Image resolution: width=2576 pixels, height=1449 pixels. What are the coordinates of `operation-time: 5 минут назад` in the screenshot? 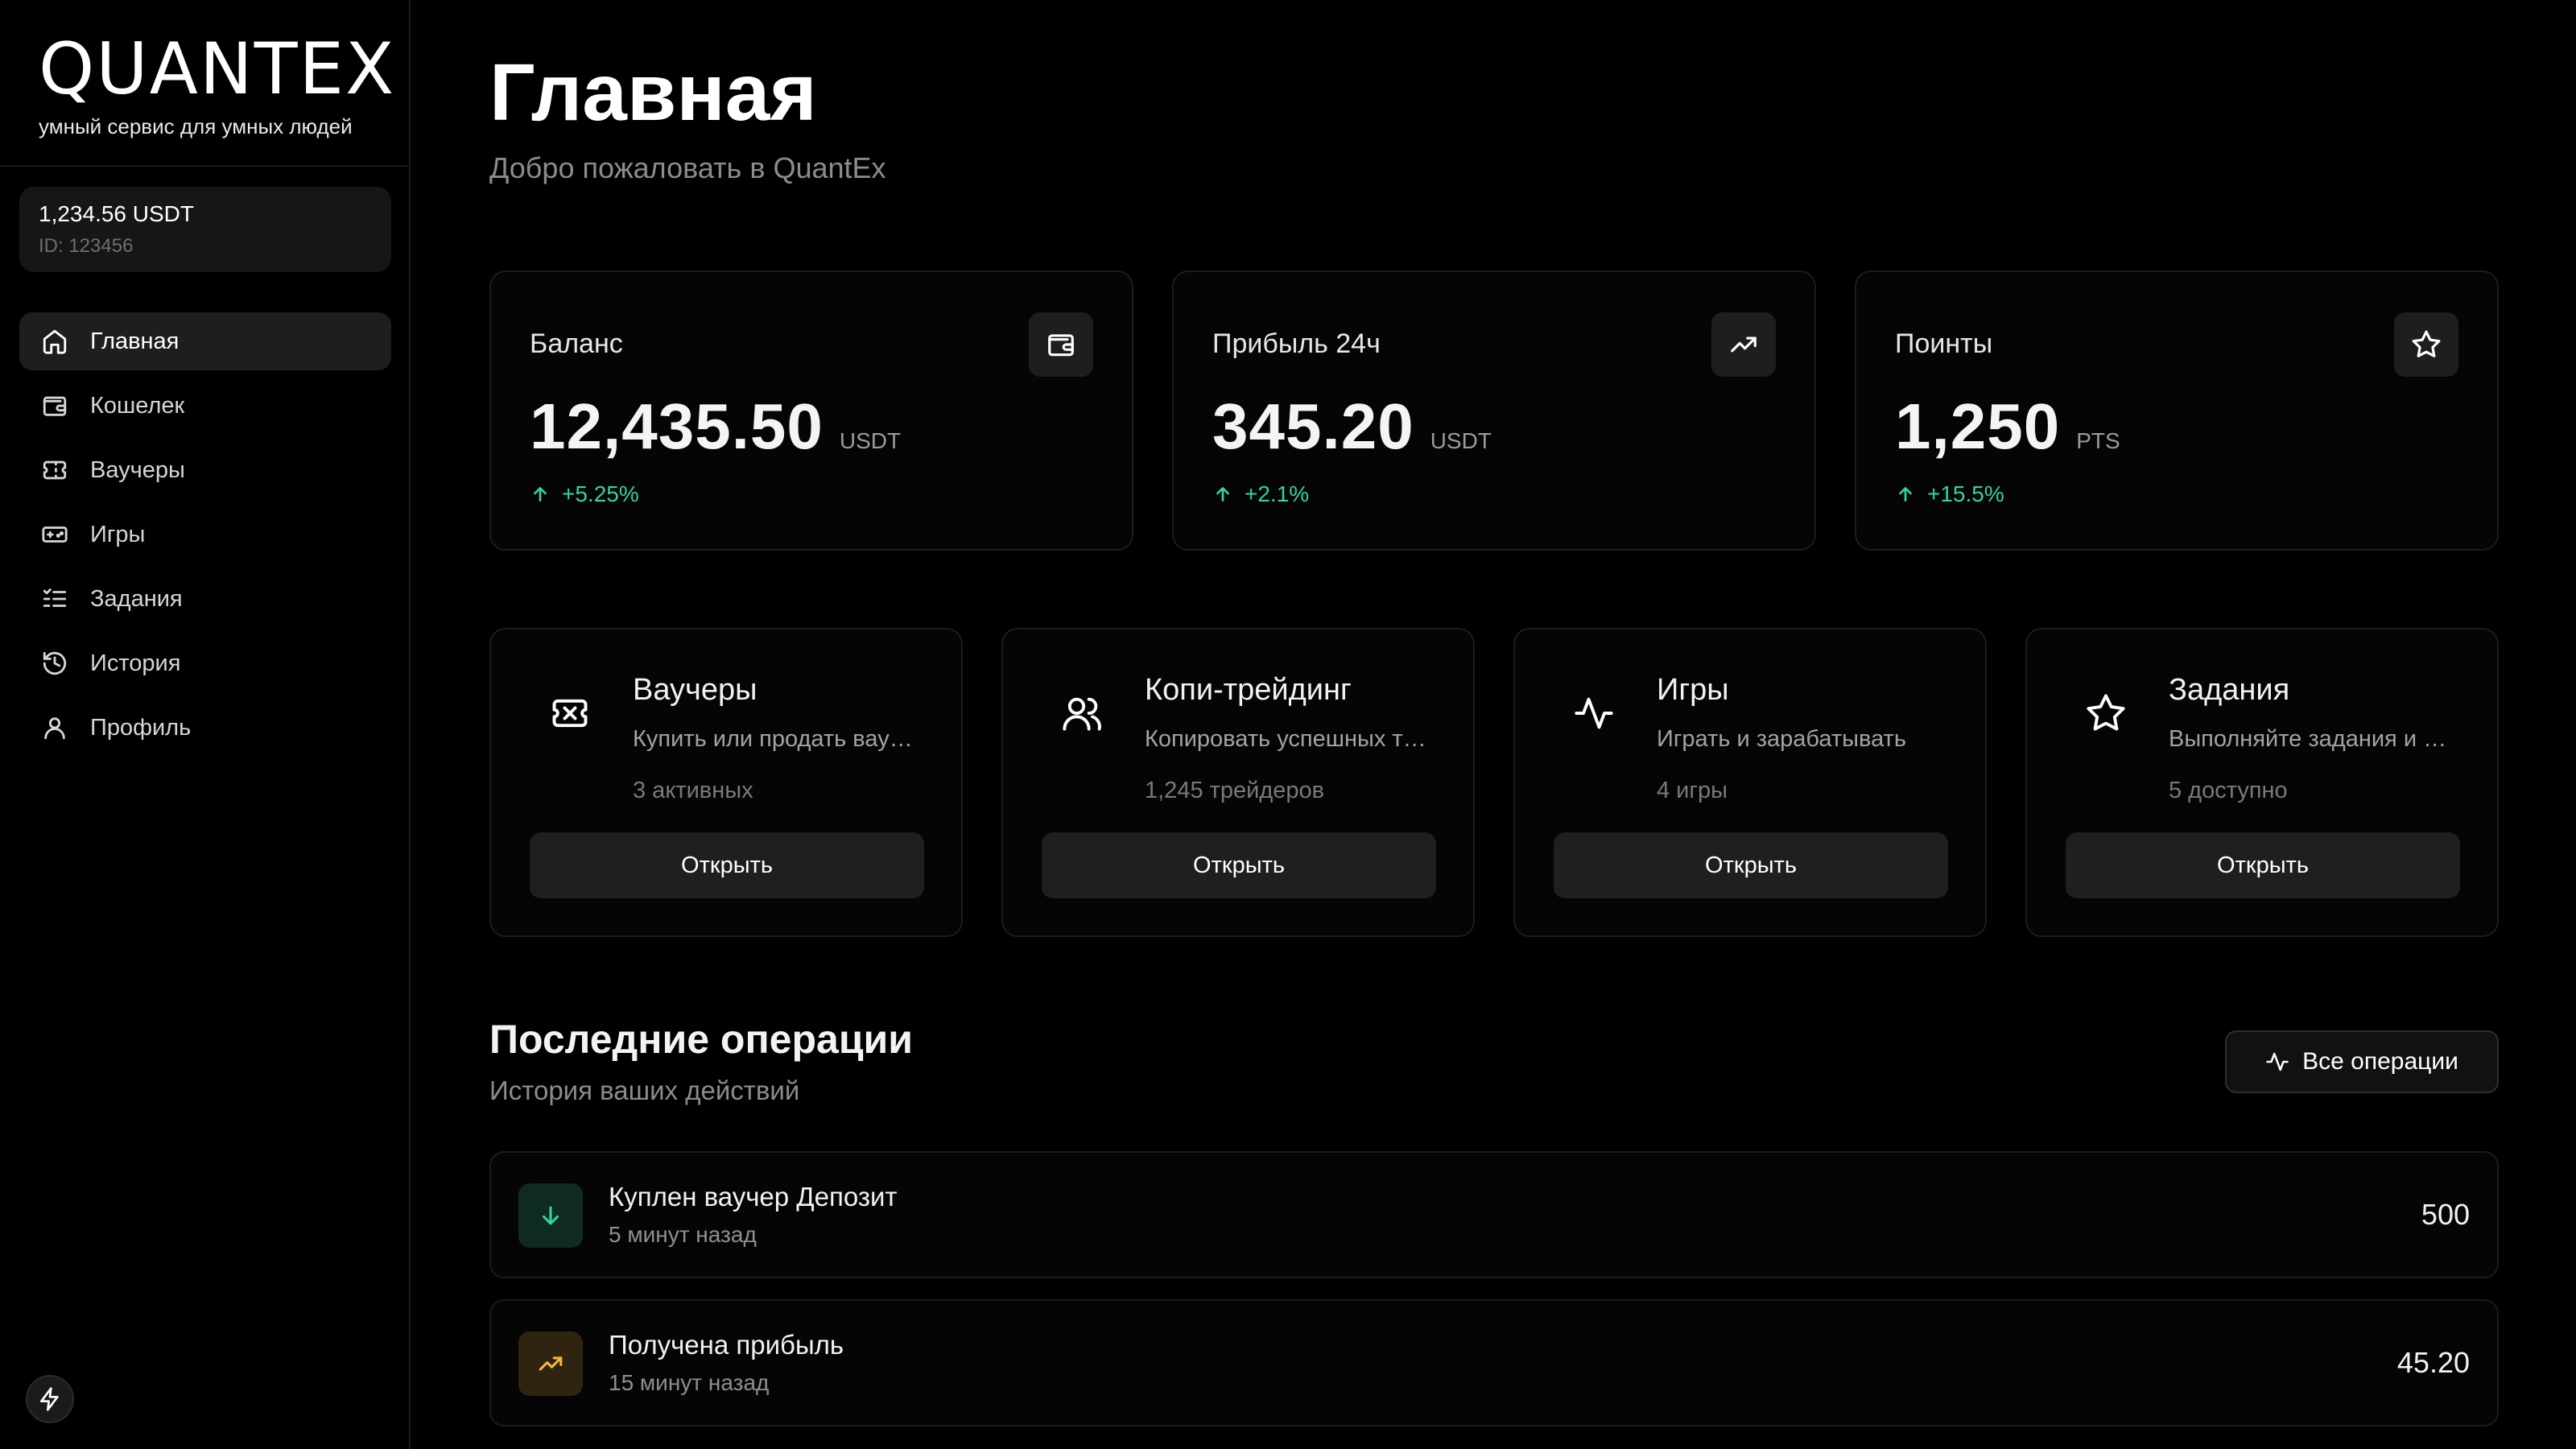 It's located at (683, 1234).